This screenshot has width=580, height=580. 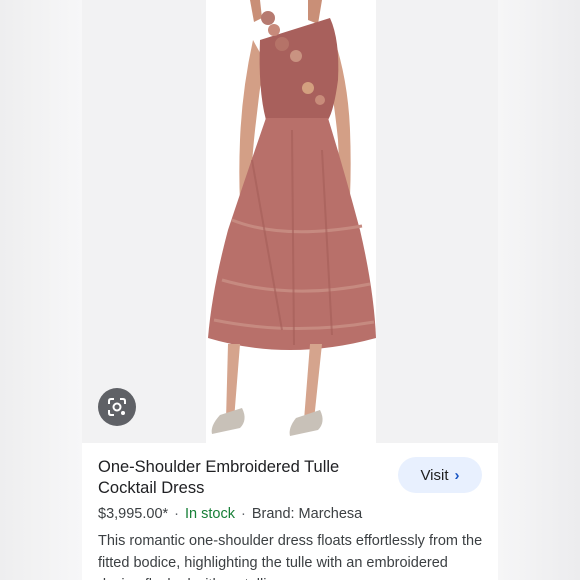 I want to click on stock-status: In stock, so click(x=210, y=514).